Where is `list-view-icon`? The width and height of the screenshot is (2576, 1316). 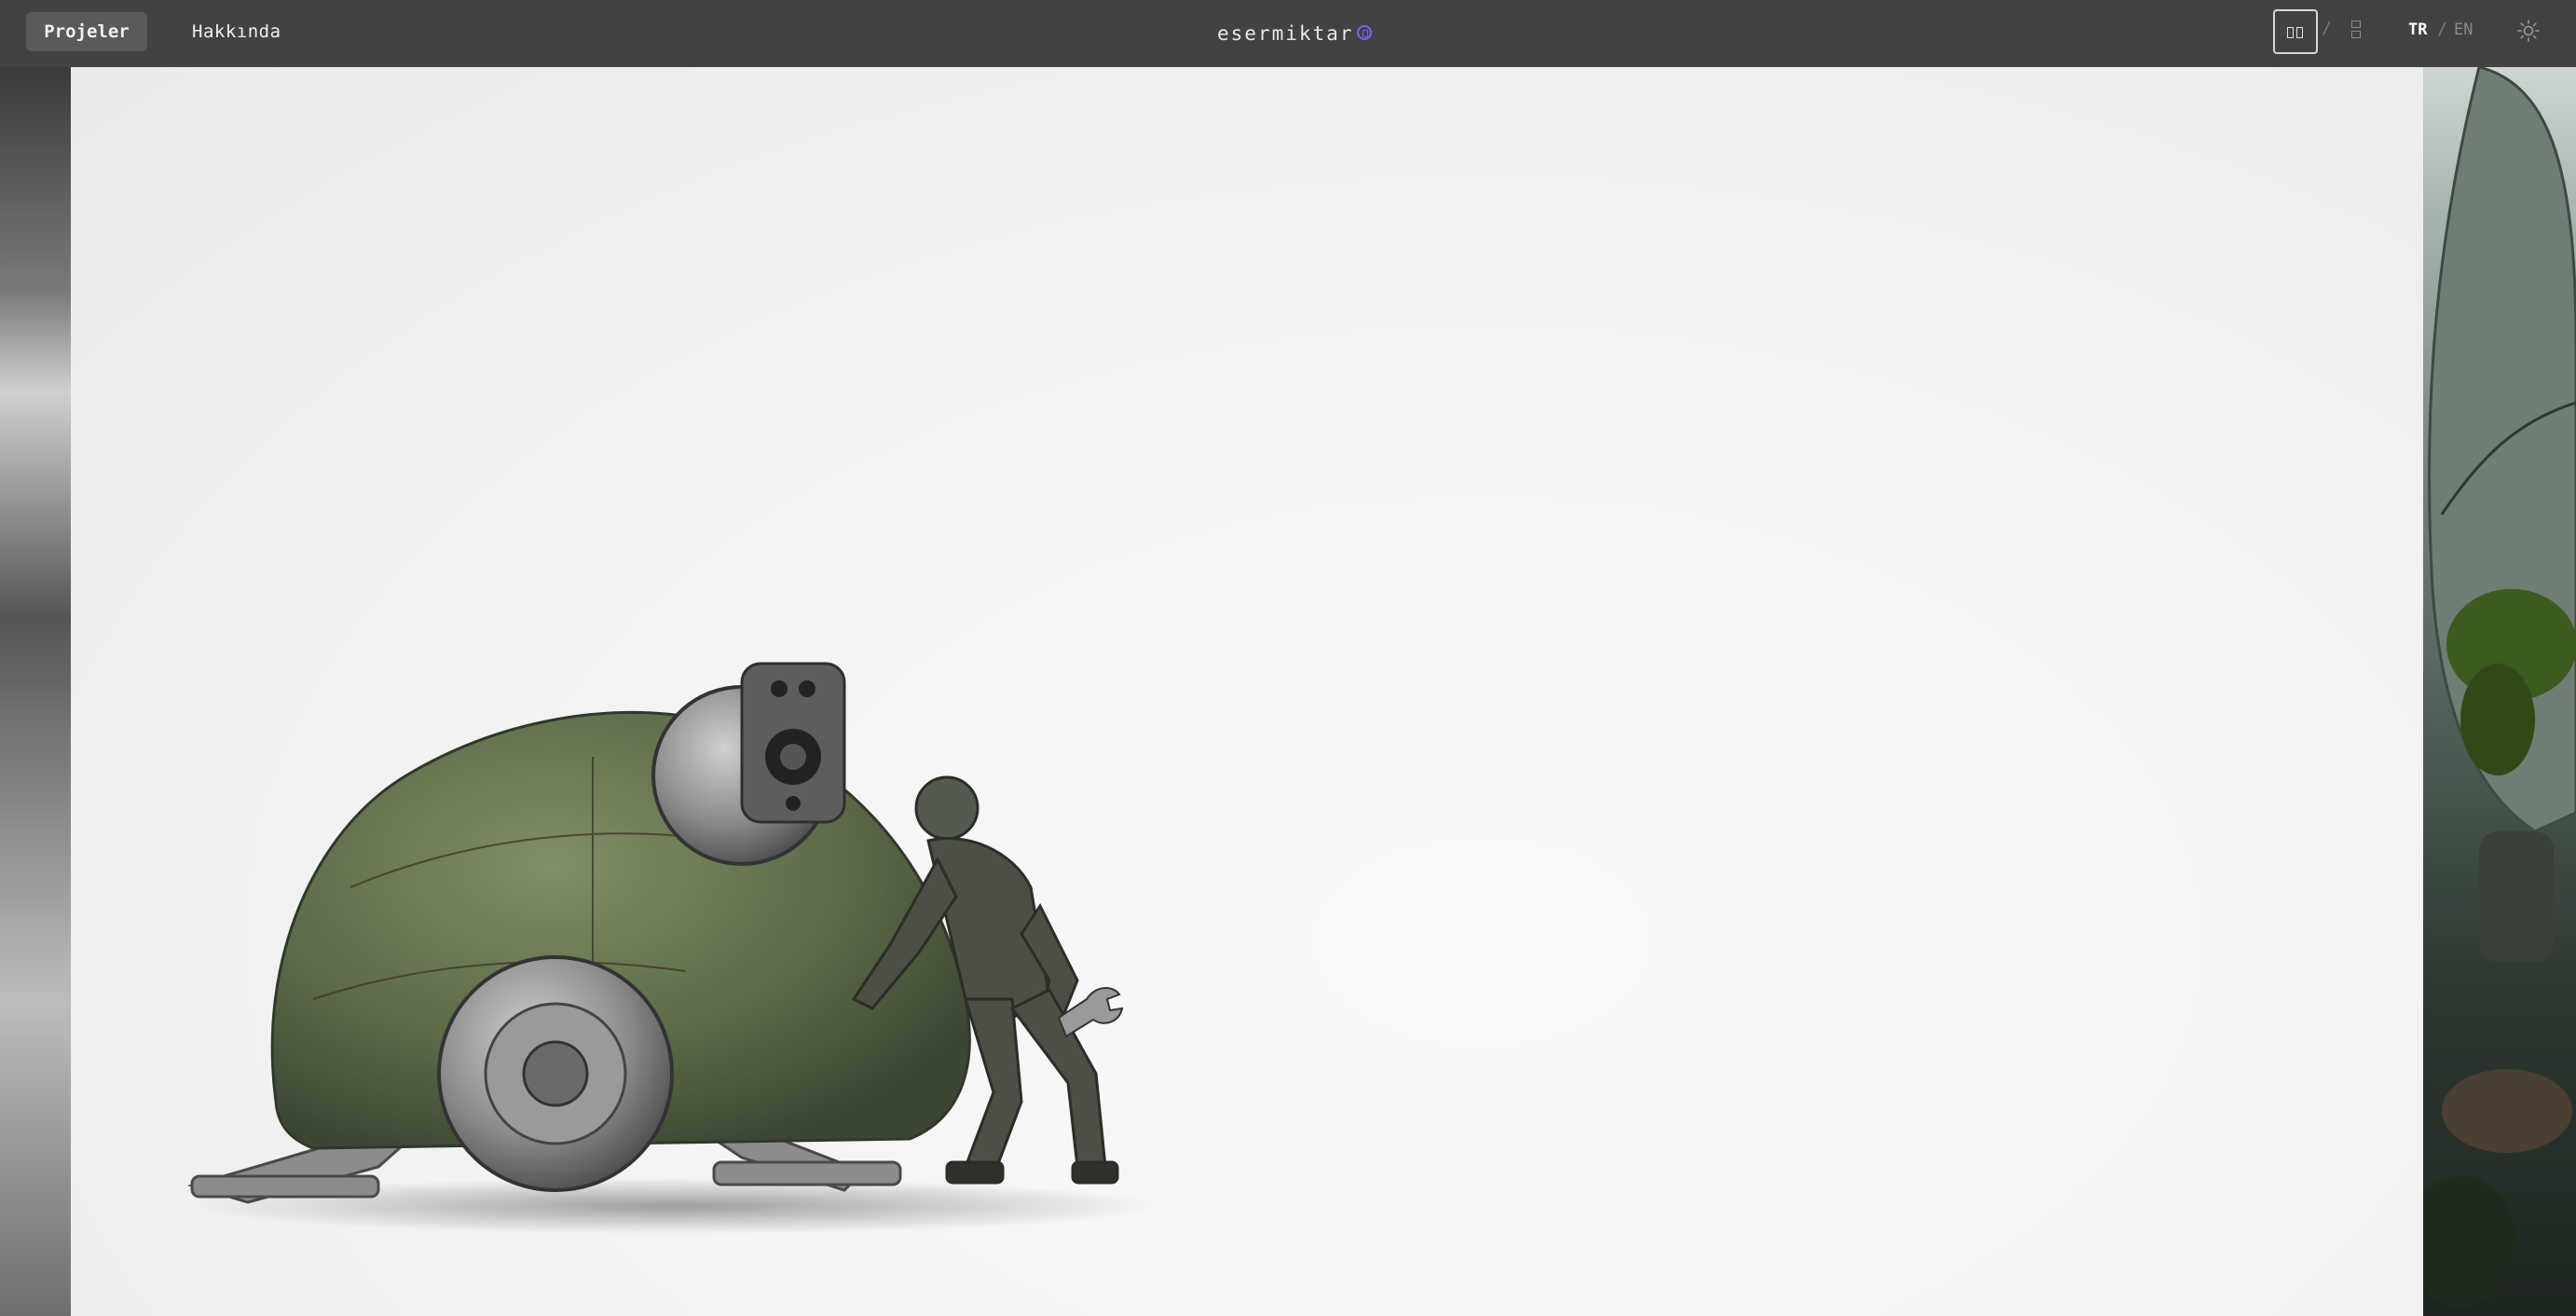
list-view-icon is located at coordinates (2356, 24).